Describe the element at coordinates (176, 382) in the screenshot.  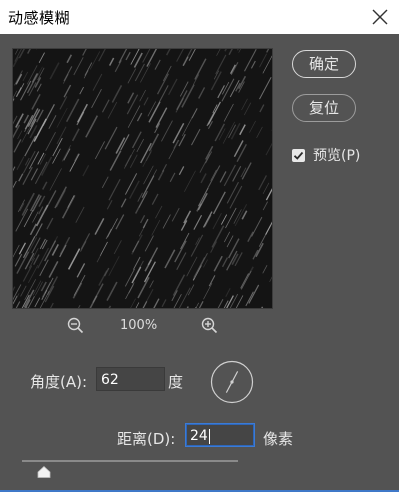
I see `angle-unit: 度` at that location.